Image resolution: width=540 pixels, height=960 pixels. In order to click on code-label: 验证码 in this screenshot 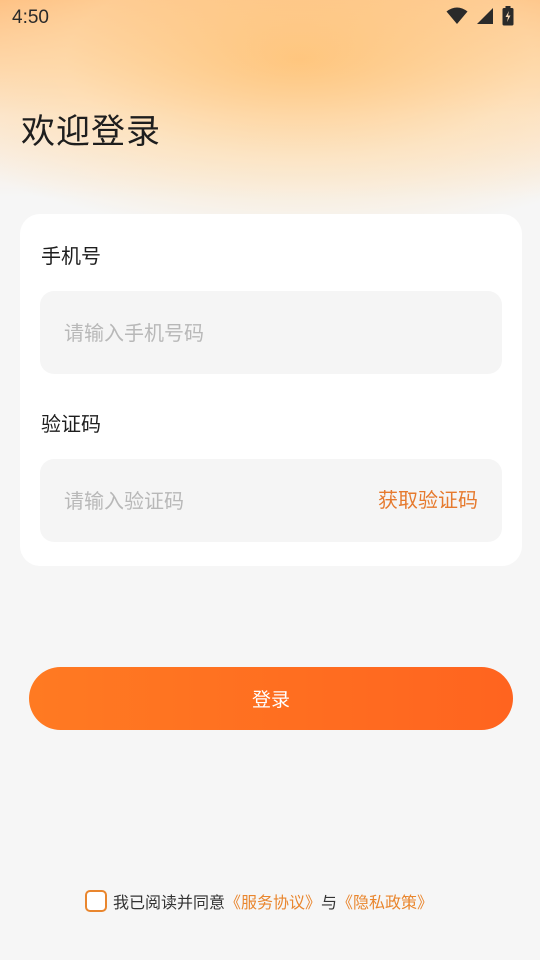, I will do `click(71, 424)`.